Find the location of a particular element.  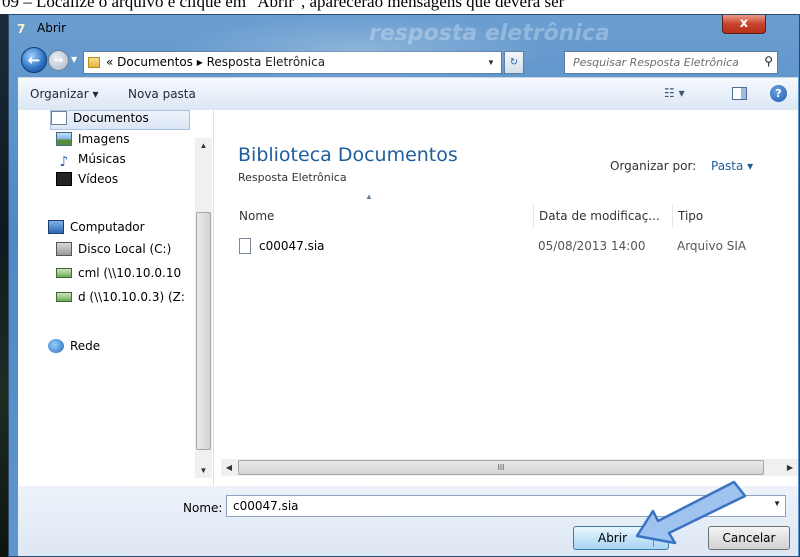

refresh-button: ↻ is located at coordinates (514, 62).